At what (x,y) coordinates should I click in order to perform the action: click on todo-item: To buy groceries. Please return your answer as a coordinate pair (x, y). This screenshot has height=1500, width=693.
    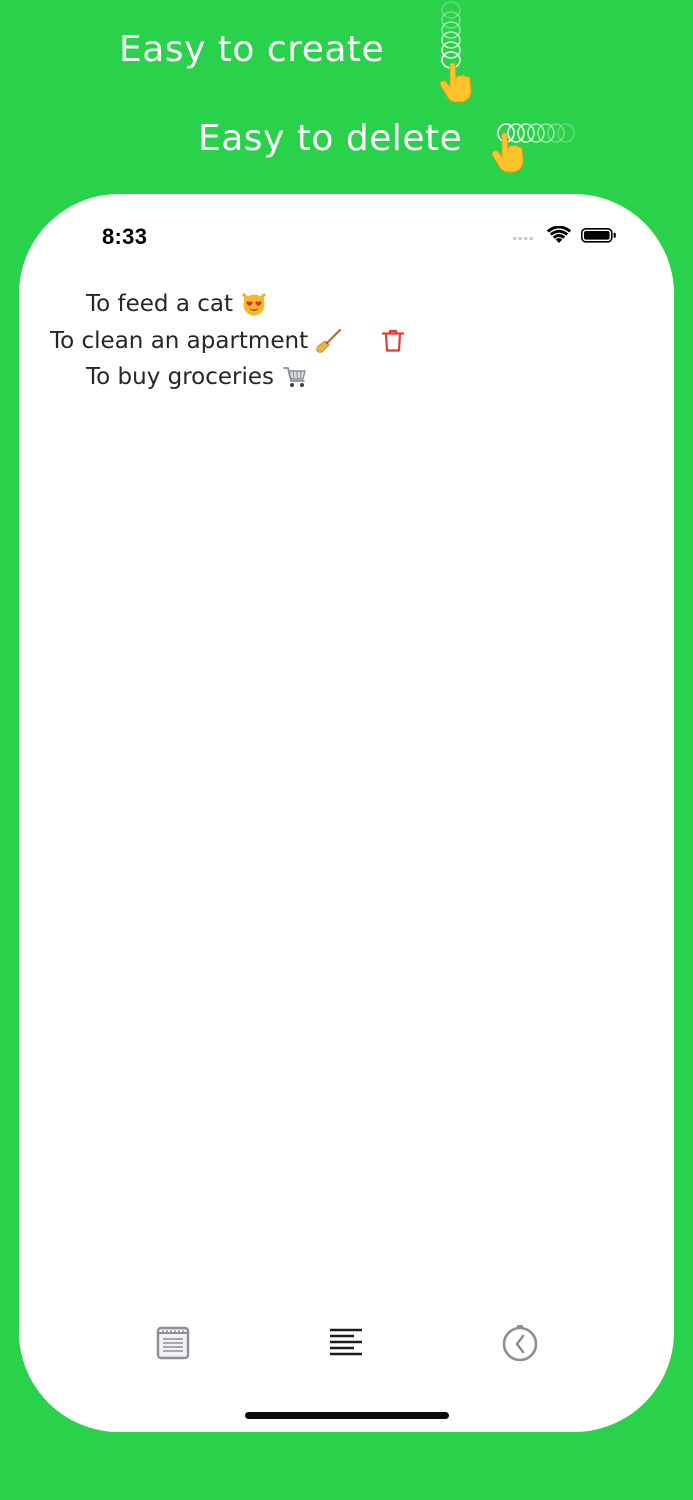
    Looking at the image, I should click on (197, 377).